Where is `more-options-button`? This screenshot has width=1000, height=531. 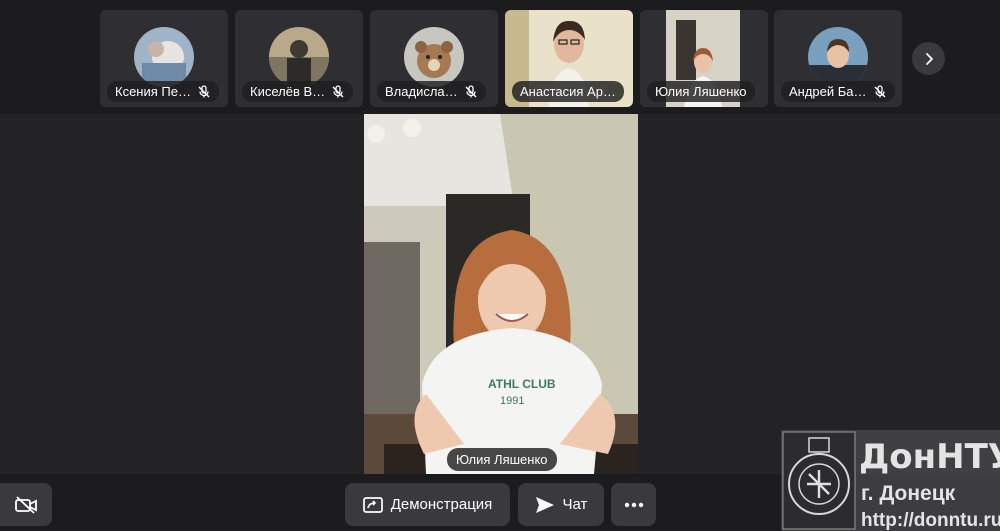
more-options-button is located at coordinates (633, 504).